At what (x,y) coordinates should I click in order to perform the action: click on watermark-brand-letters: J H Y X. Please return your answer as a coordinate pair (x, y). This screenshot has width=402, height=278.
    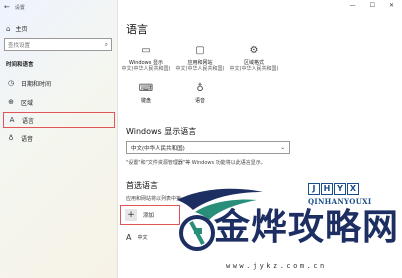
    Looking at the image, I should click on (339, 189).